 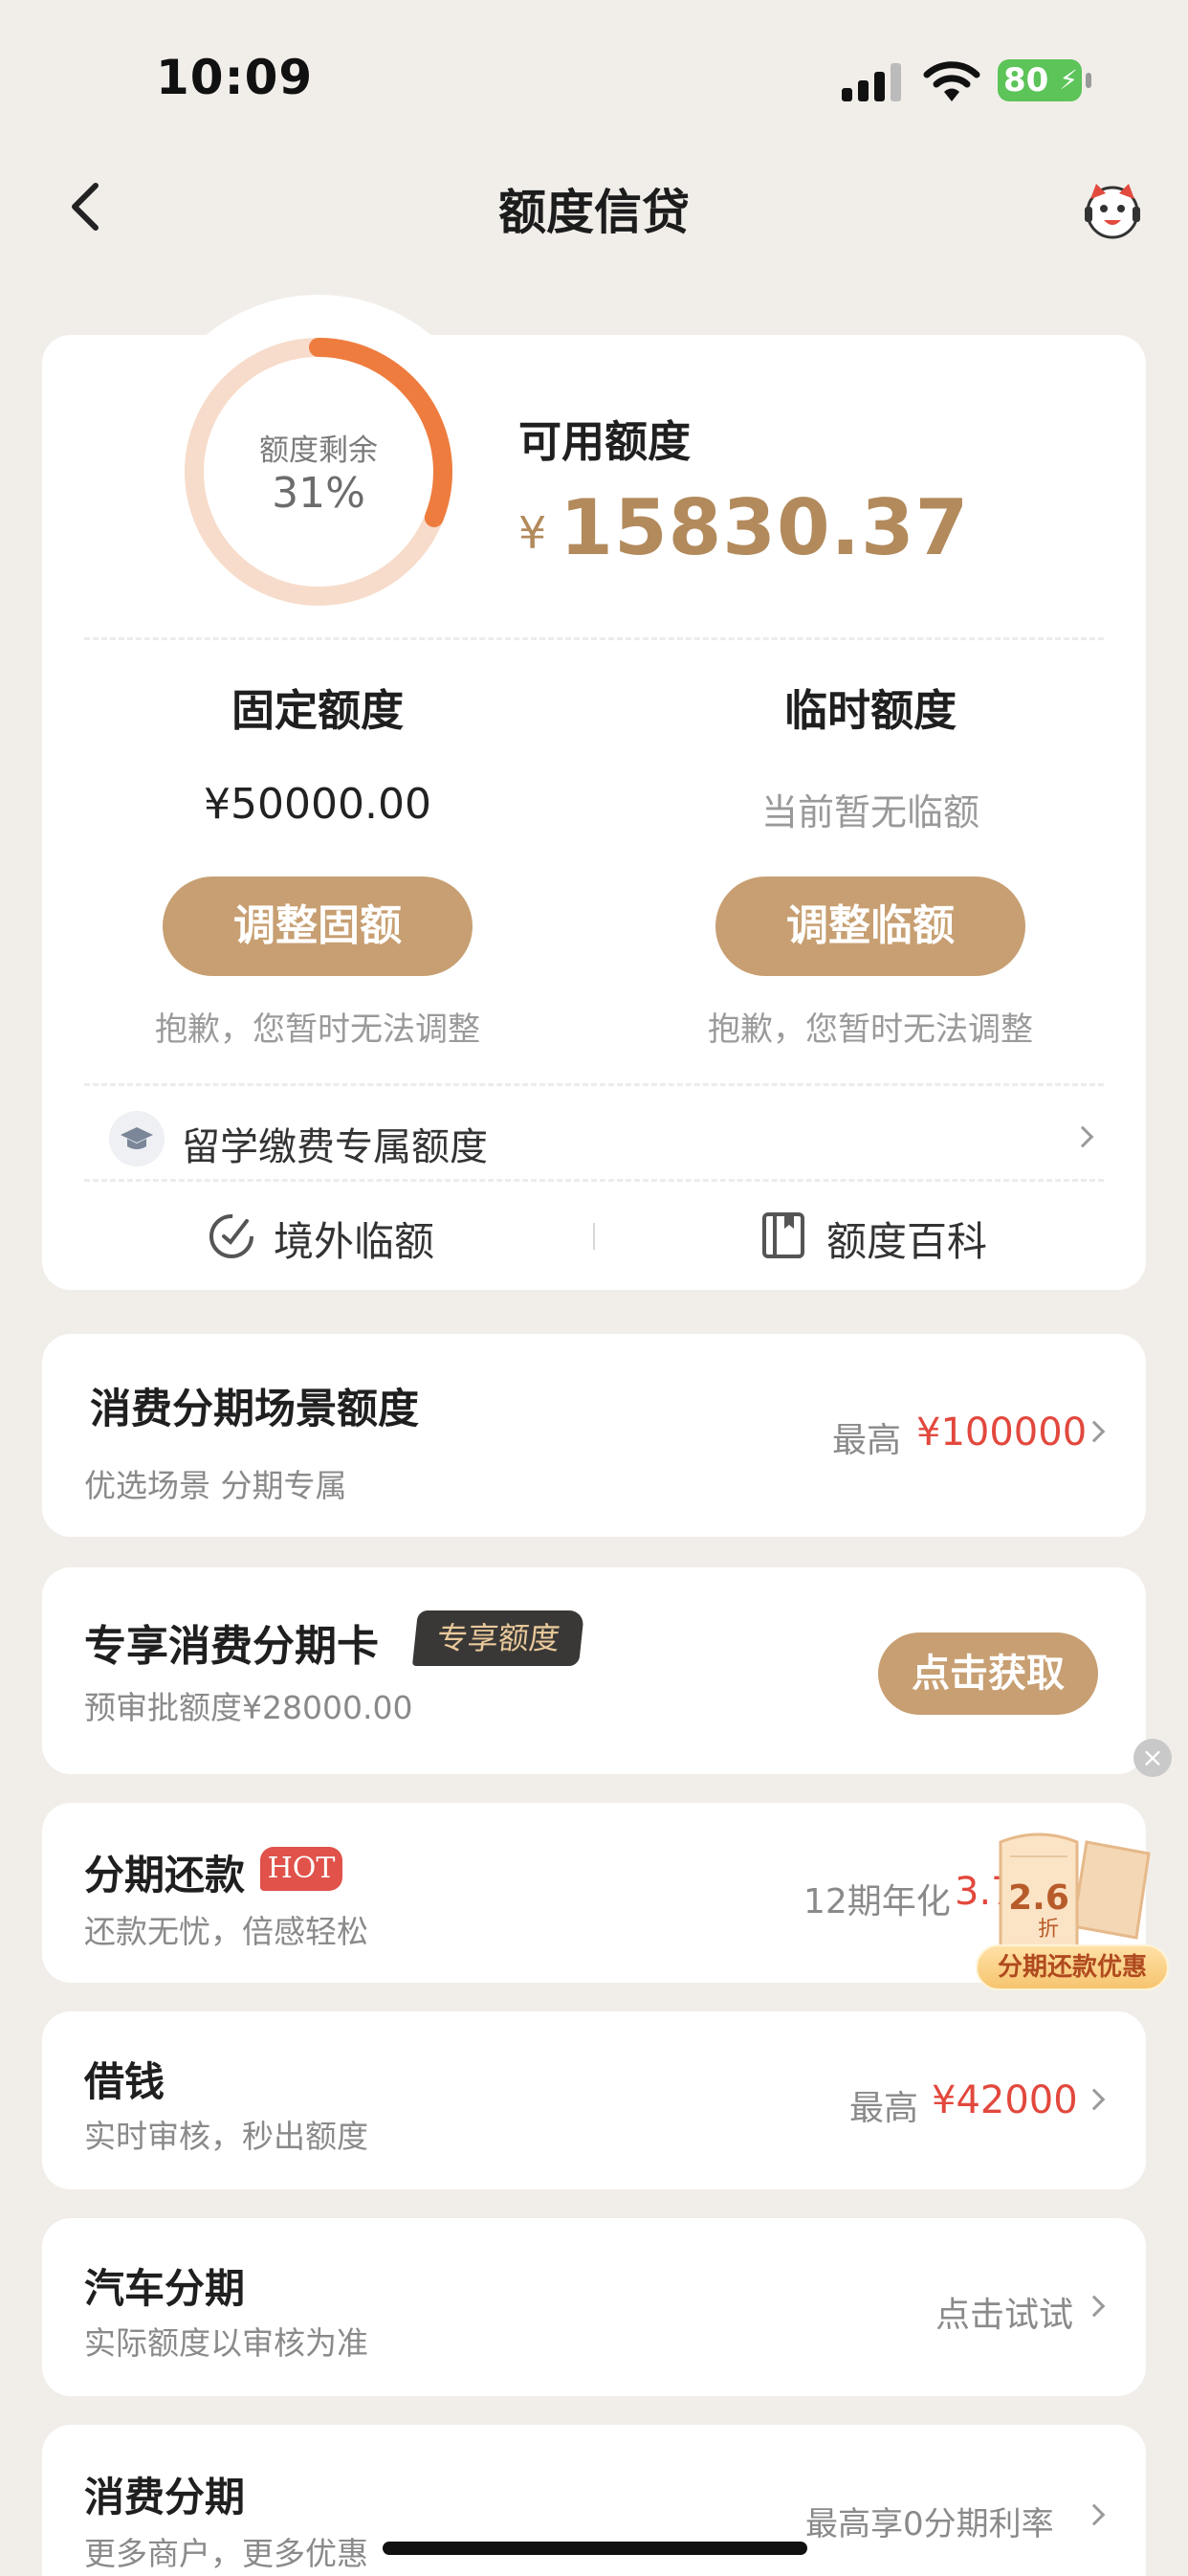 What do you see at coordinates (1004, 2315) in the screenshot?
I see `car-action: 点击试试` at bounding box center [1004, 2315].